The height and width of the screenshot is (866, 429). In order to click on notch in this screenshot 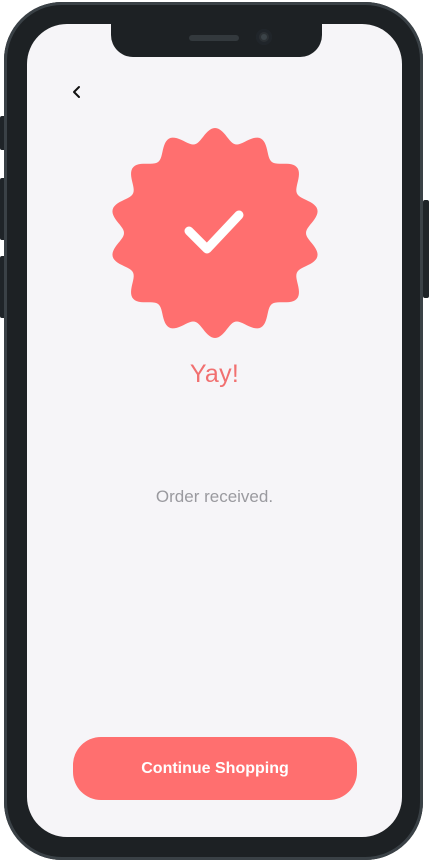, I will do `click(216, 40)`.